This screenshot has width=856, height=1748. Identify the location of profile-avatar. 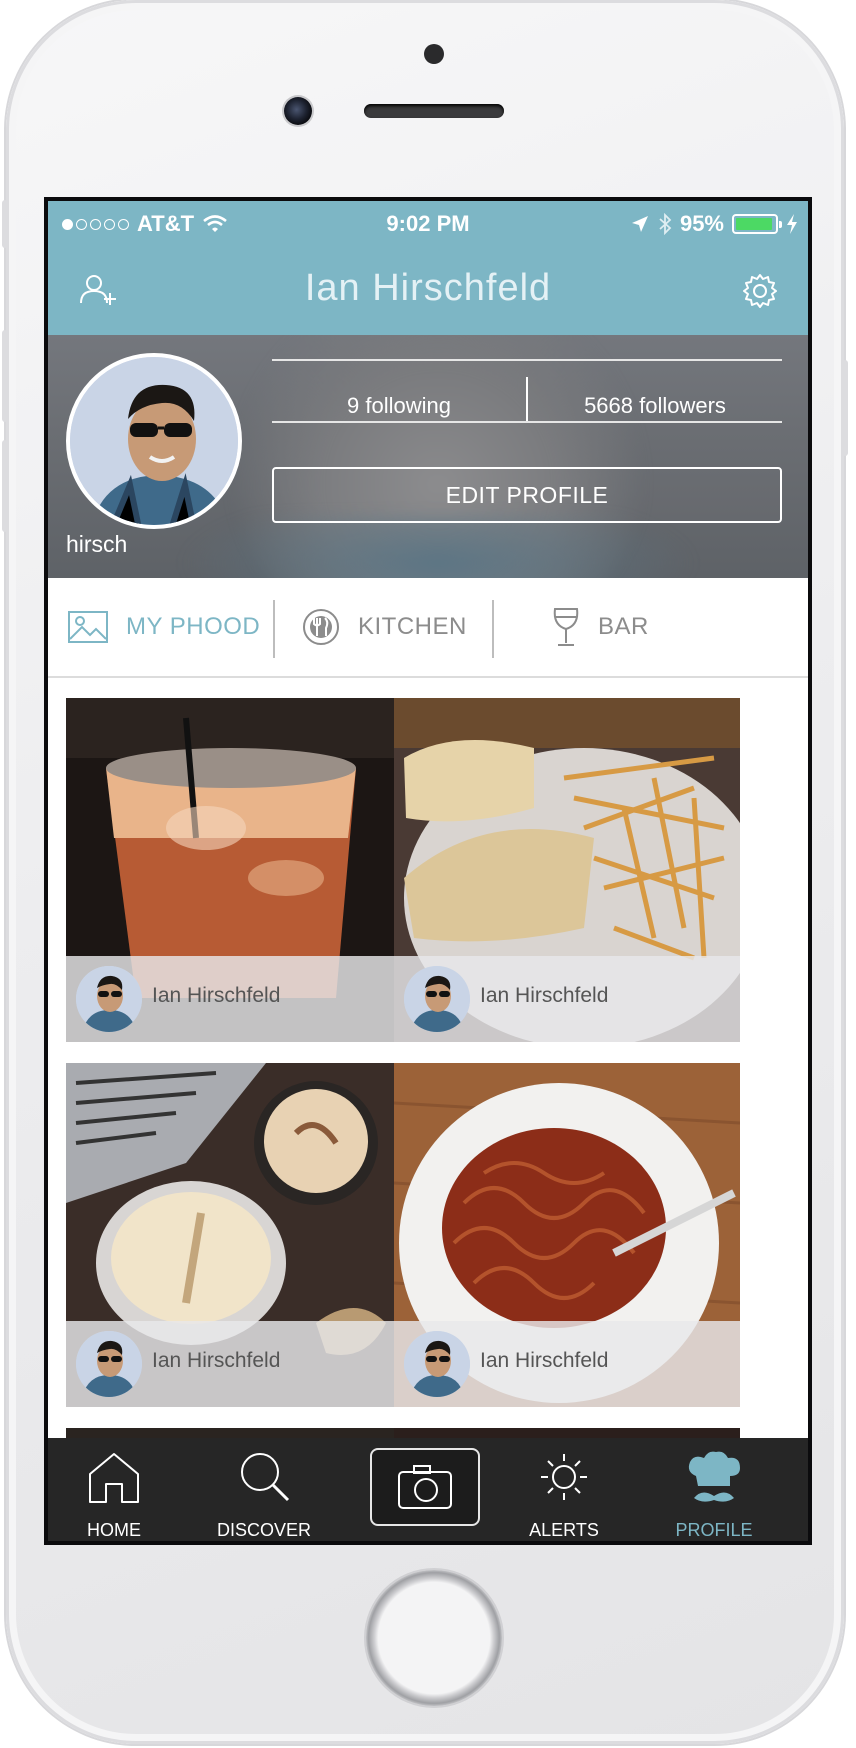
(154, 441).